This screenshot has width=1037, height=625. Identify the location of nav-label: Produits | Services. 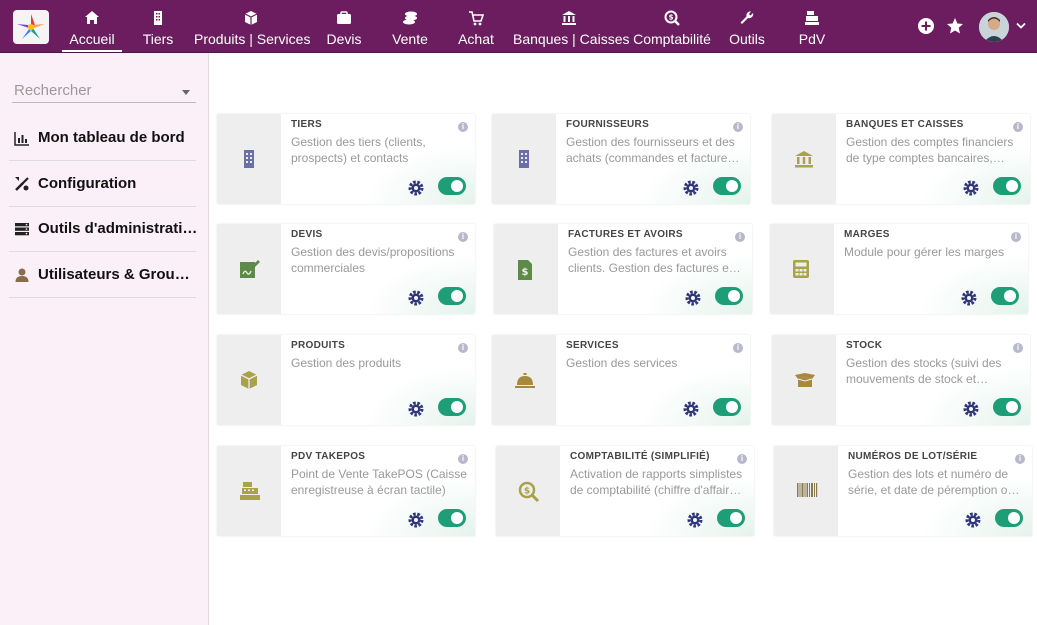
(252, 39).